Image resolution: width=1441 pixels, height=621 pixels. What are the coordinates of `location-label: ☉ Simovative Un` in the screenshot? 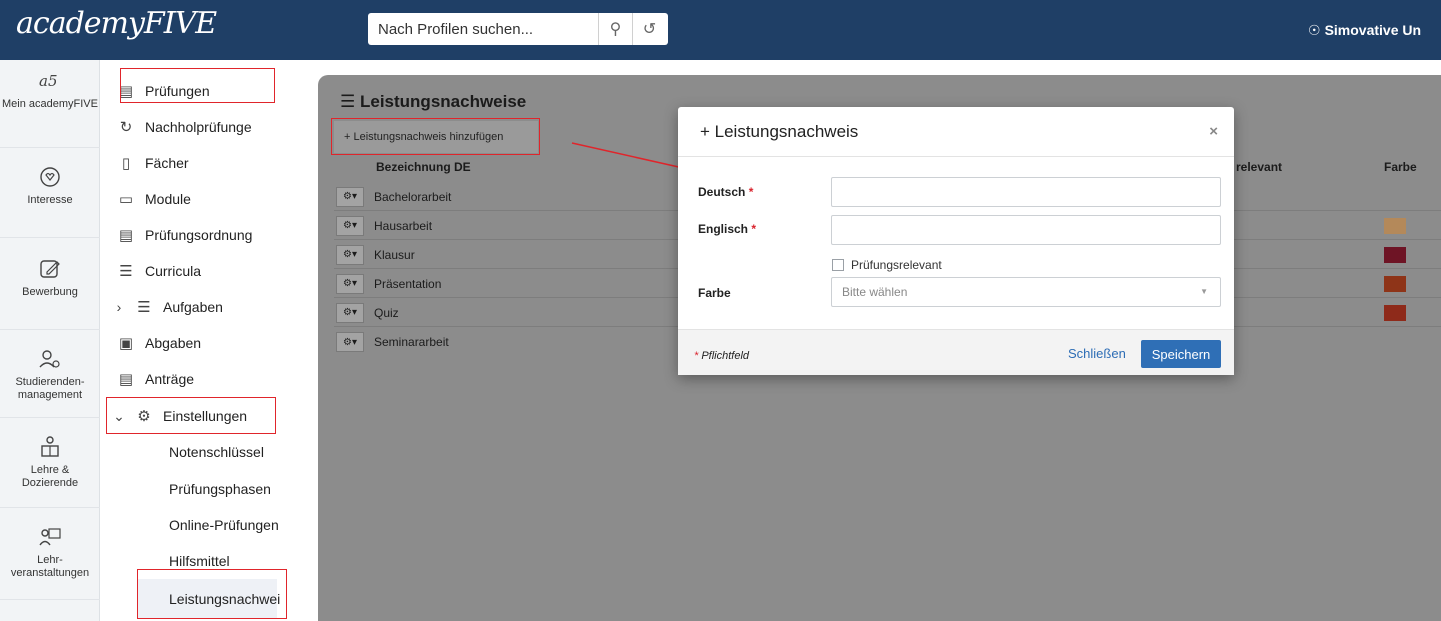 It's located at (1364, 30).